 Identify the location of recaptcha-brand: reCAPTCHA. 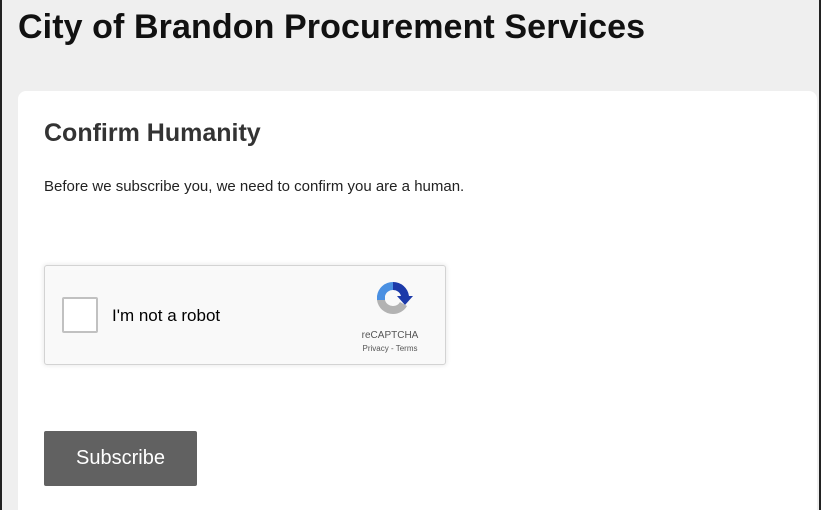
(390, 335).